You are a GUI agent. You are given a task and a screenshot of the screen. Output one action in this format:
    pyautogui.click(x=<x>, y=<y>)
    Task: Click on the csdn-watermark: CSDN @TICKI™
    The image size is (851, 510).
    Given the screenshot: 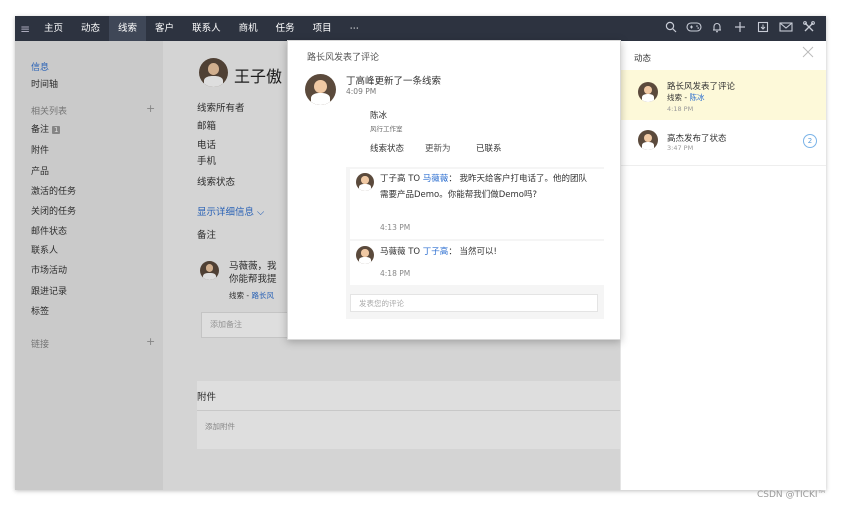 What is the action you would take?
    pyautogui.click(x=792, y=495)
    